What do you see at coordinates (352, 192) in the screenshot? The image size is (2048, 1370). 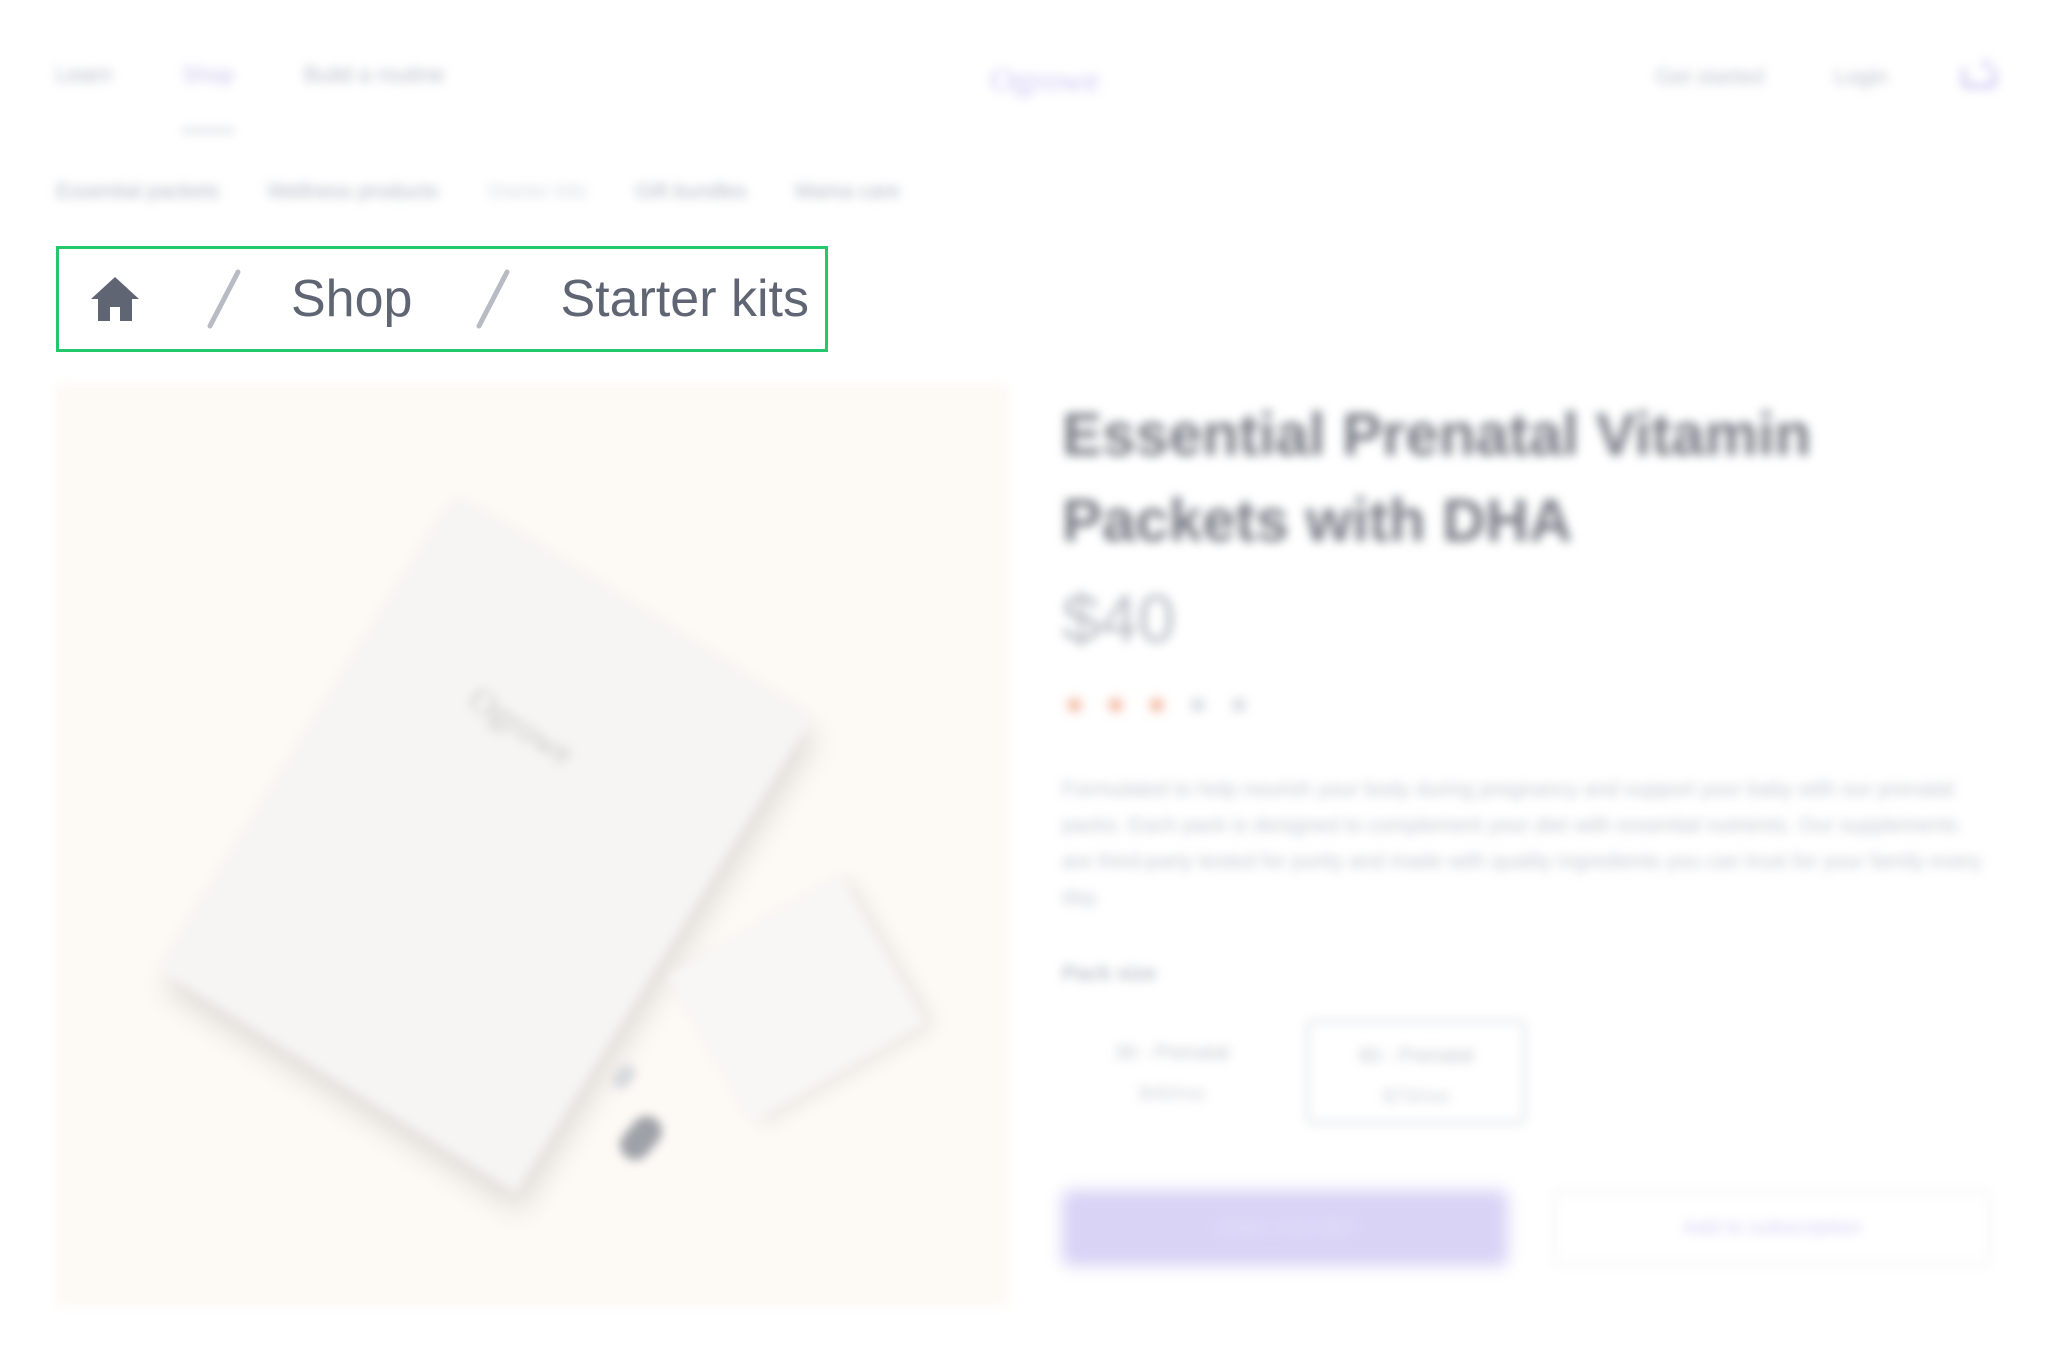 I see `subnav-item: Wellness products` at bounding box center [352, 192].